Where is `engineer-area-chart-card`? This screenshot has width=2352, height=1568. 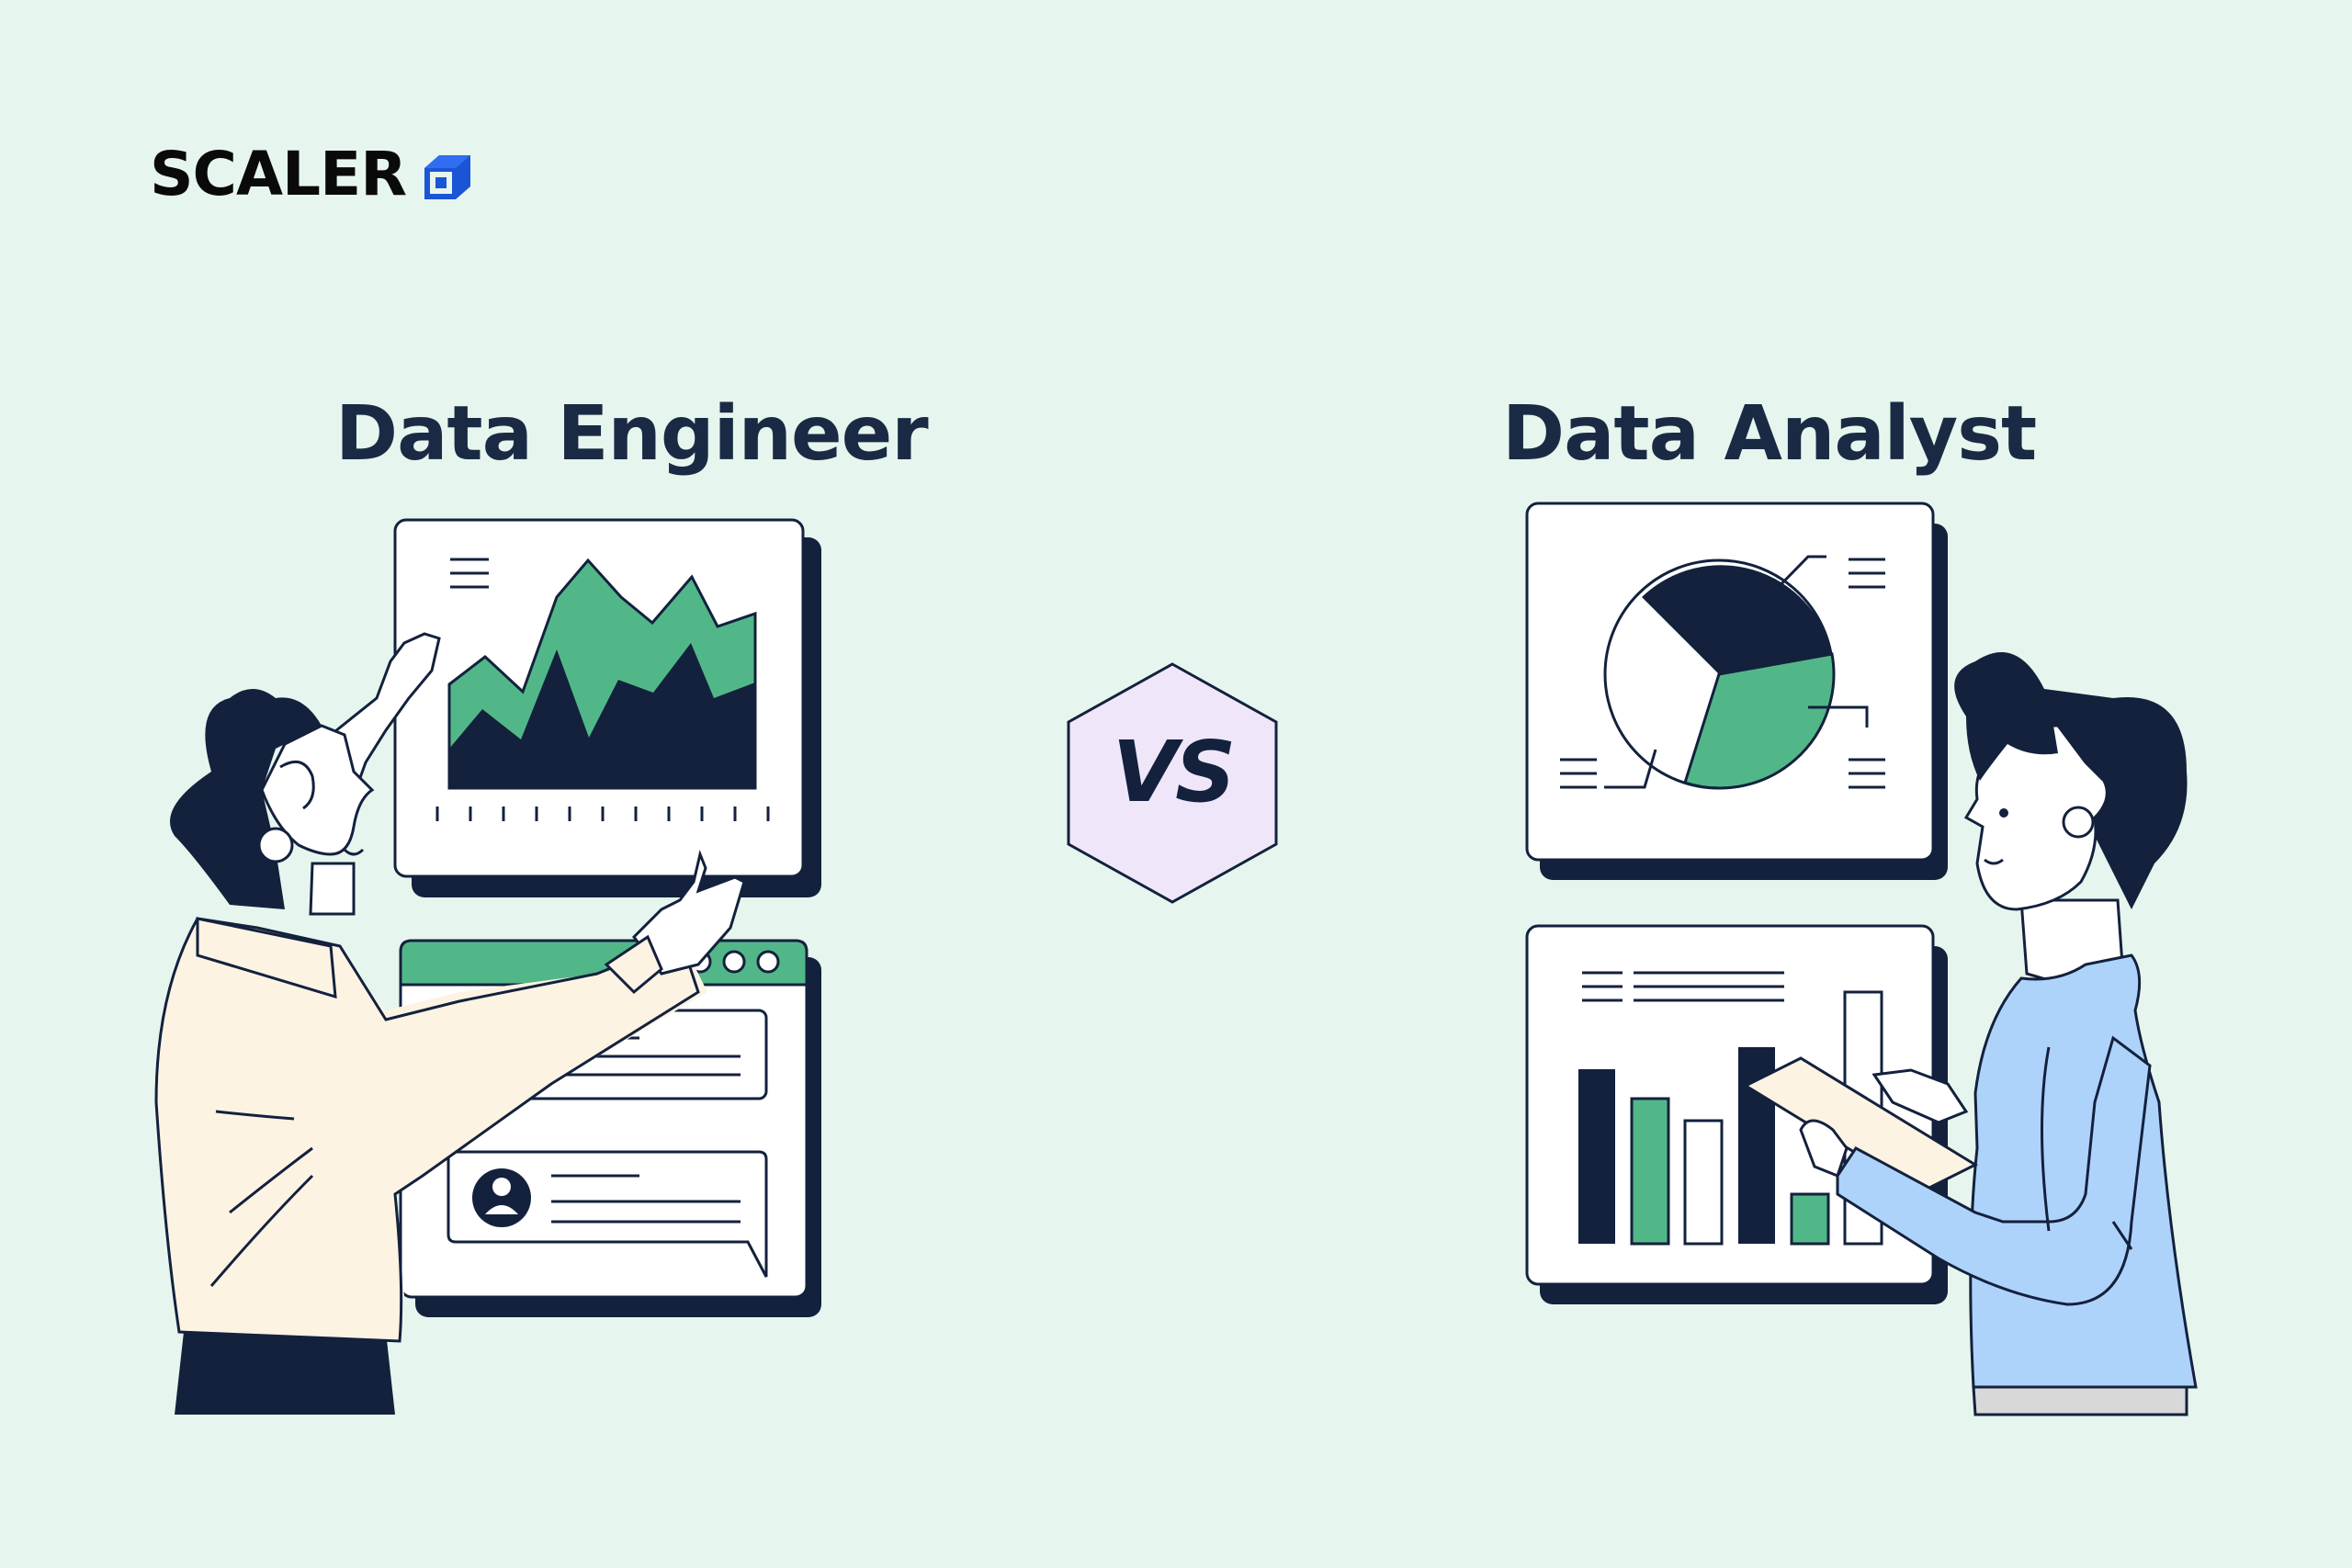 engineer-area-chart-card is located at coordinates (607, 708).